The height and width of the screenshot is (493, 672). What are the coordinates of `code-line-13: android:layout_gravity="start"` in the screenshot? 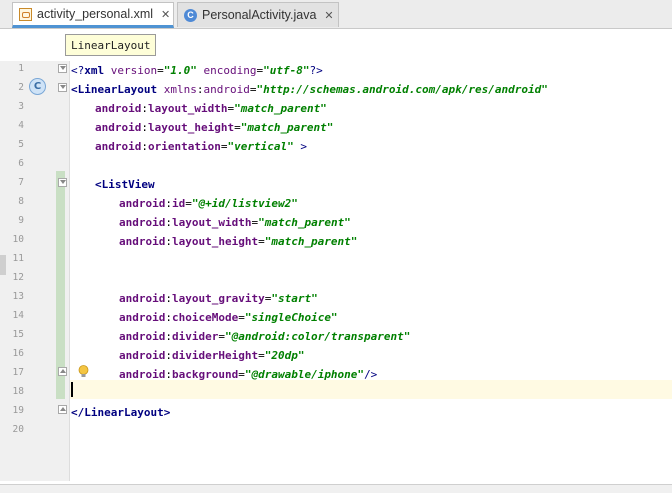 It's located at (218, 298).